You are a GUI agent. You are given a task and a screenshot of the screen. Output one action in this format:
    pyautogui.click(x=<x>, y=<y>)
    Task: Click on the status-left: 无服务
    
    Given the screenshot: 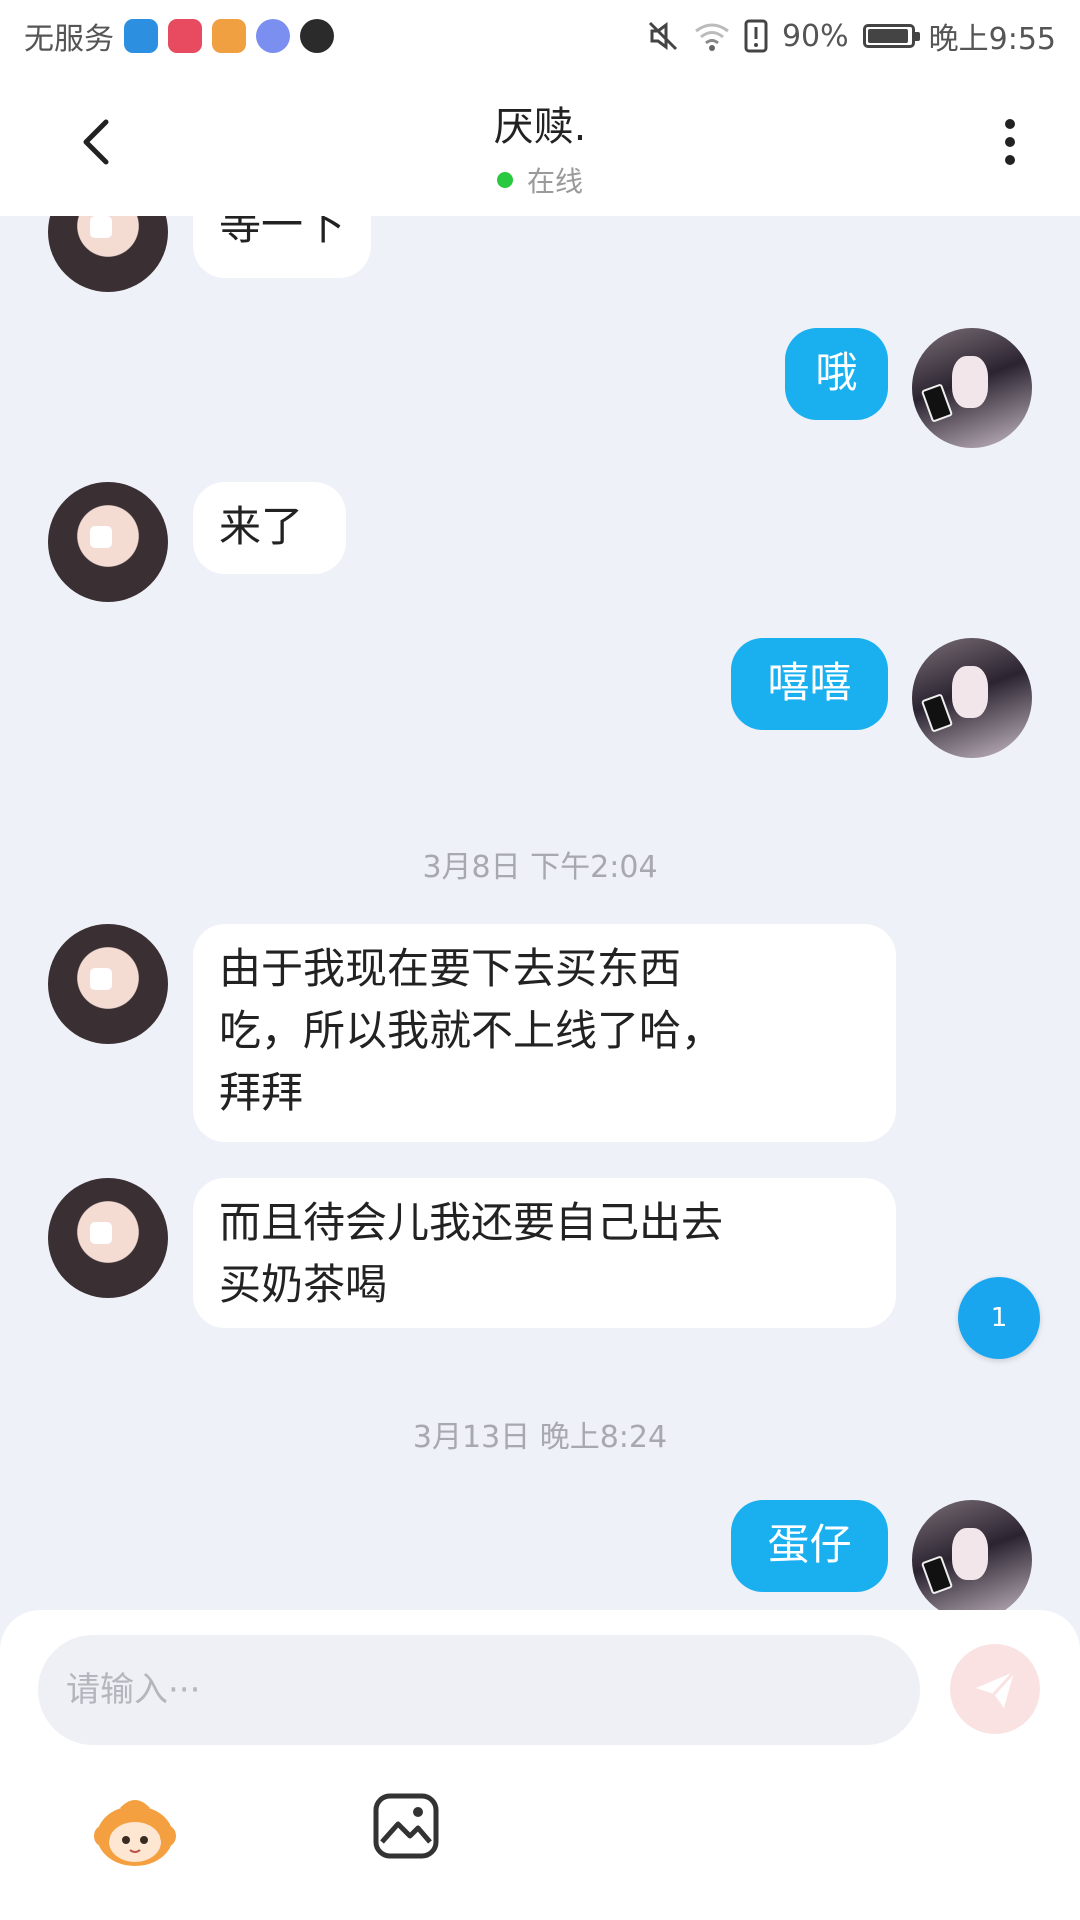 What is the action you would take?
    pyautogui.click(x=179, y=36)
    